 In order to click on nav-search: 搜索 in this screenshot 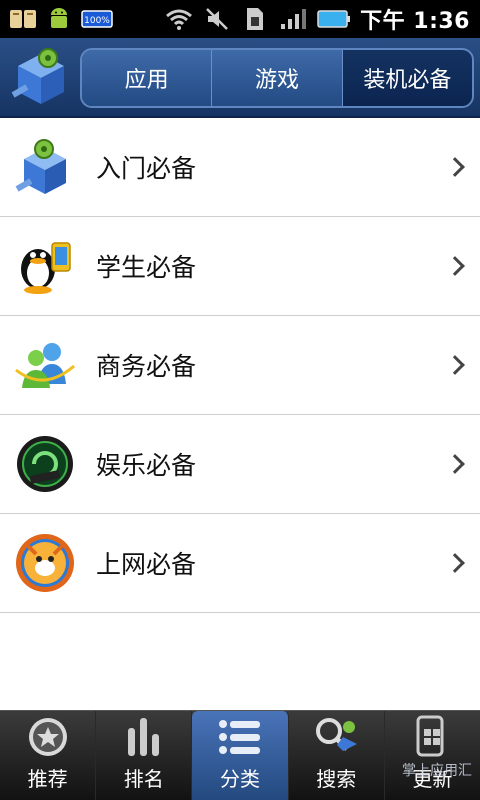, I will do `click(337, 755)`.